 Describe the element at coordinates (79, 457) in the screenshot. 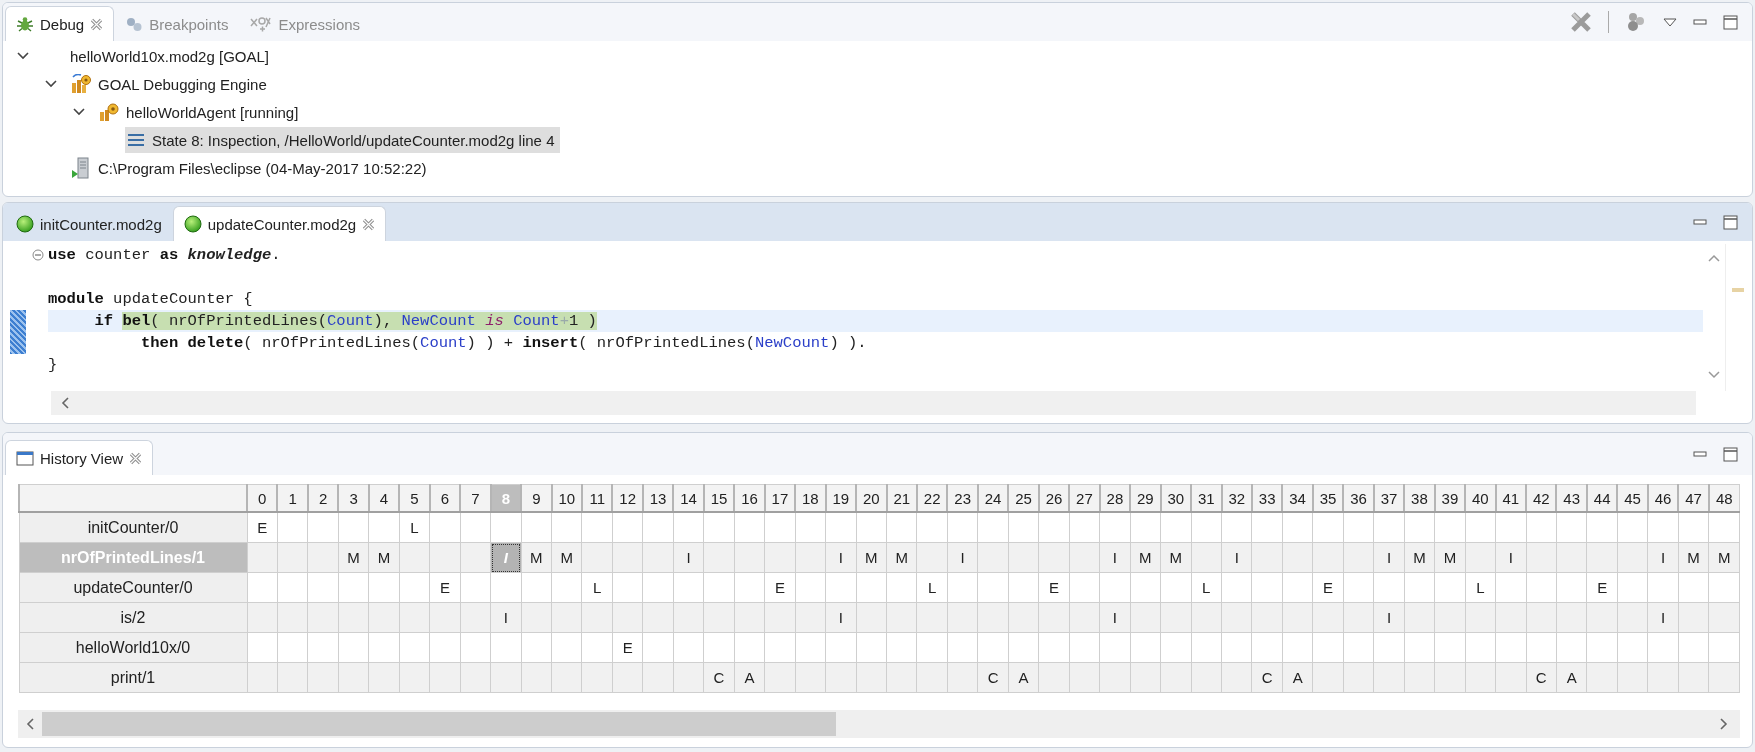

I see `tab: History View` at that location.